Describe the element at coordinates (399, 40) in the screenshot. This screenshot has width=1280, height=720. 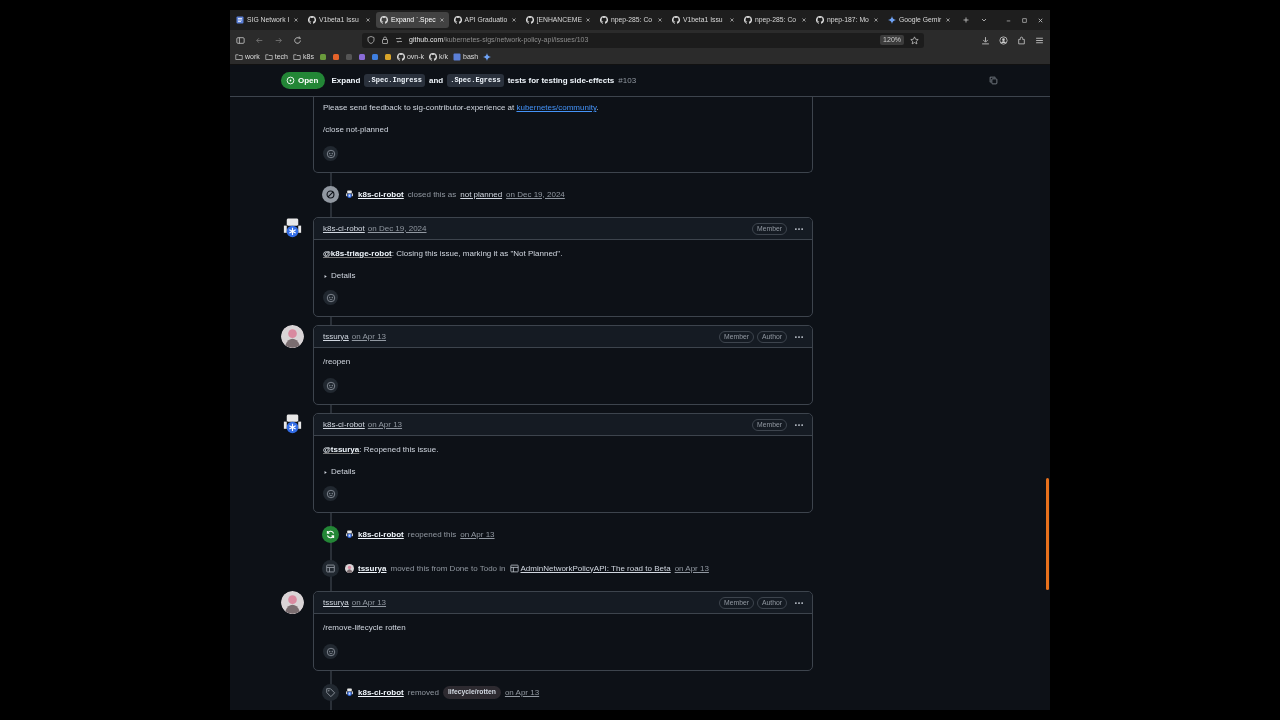
I see `permissions-icon` at that location.